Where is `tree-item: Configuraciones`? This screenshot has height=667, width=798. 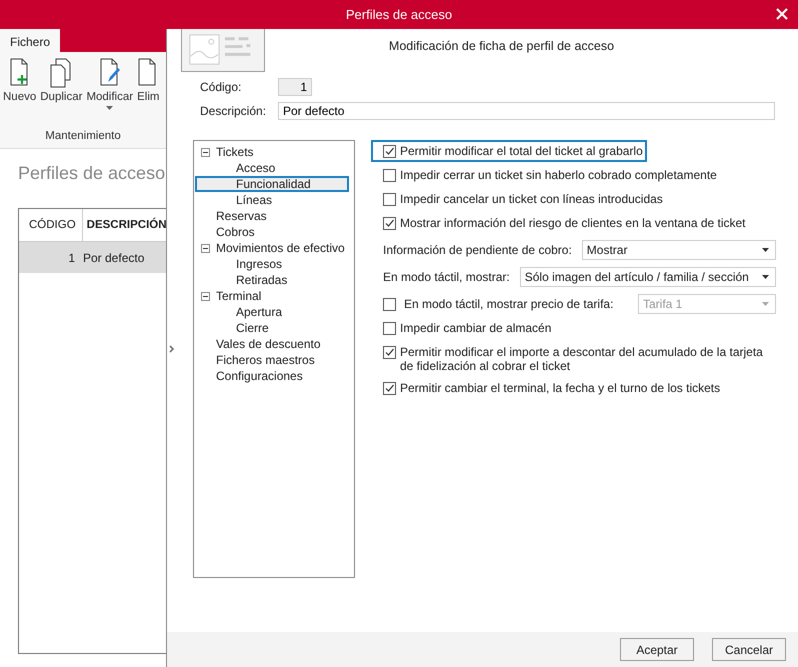
tree-item: Configuraciones is located at coordinates (272, 376).